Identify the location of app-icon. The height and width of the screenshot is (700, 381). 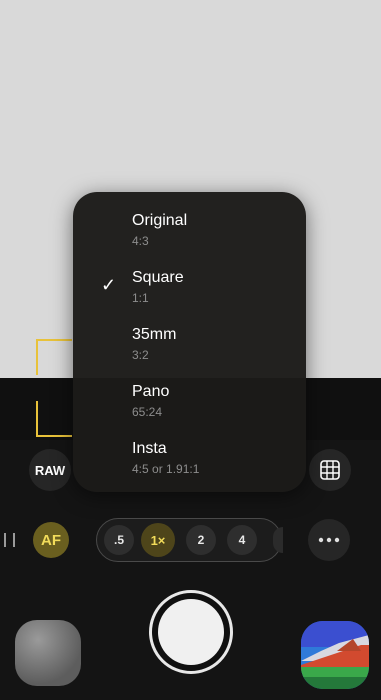
(335, 655).